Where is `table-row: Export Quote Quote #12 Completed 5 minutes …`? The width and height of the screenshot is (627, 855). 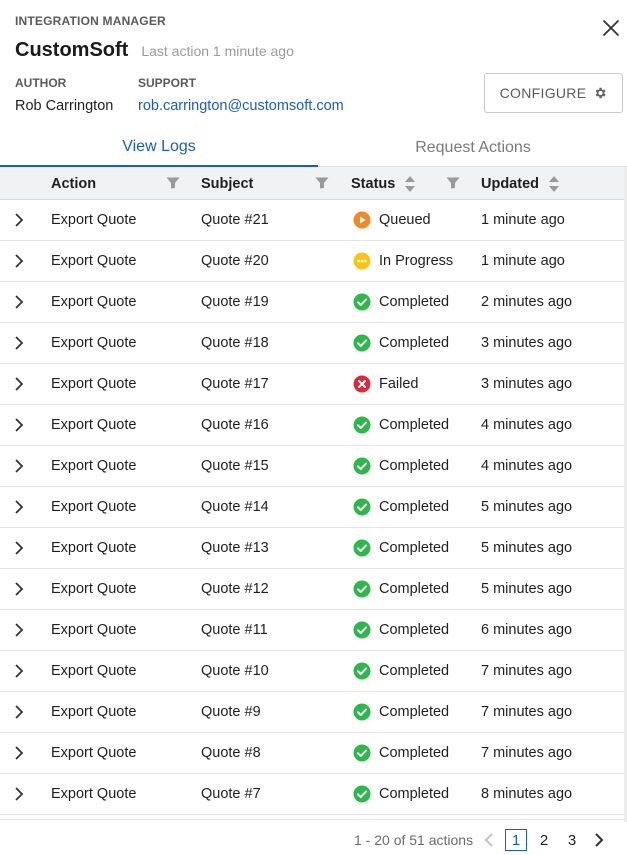 table-row: Export Quote Quote #12 Completed 5 minutes … is located at coordinates (312, 589).